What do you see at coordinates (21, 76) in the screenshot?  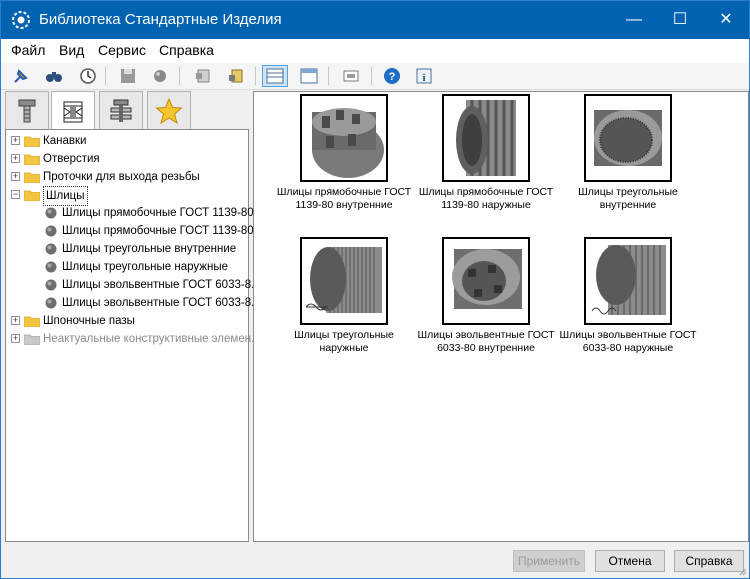 I see `pin-icon` at bounding box center [21, 76].